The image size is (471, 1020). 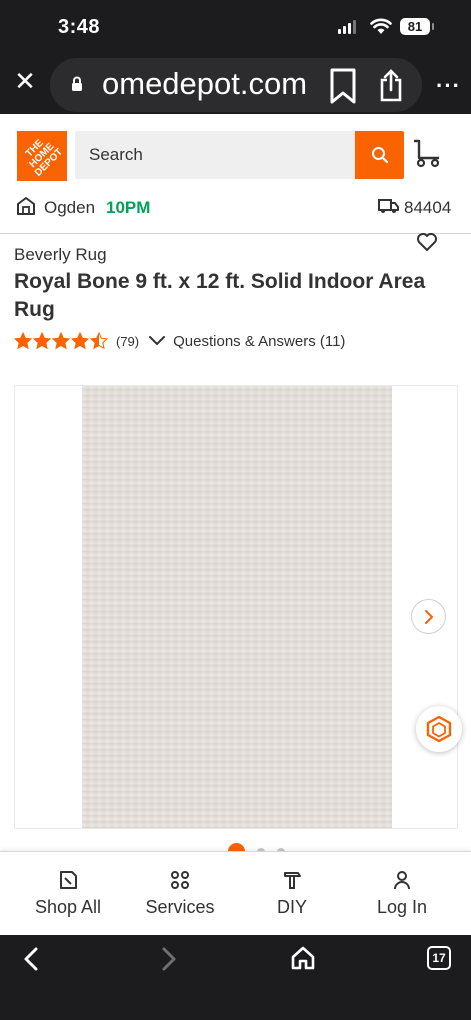 I want to click on more-options-icon: ···, so click(x=448, y=86).